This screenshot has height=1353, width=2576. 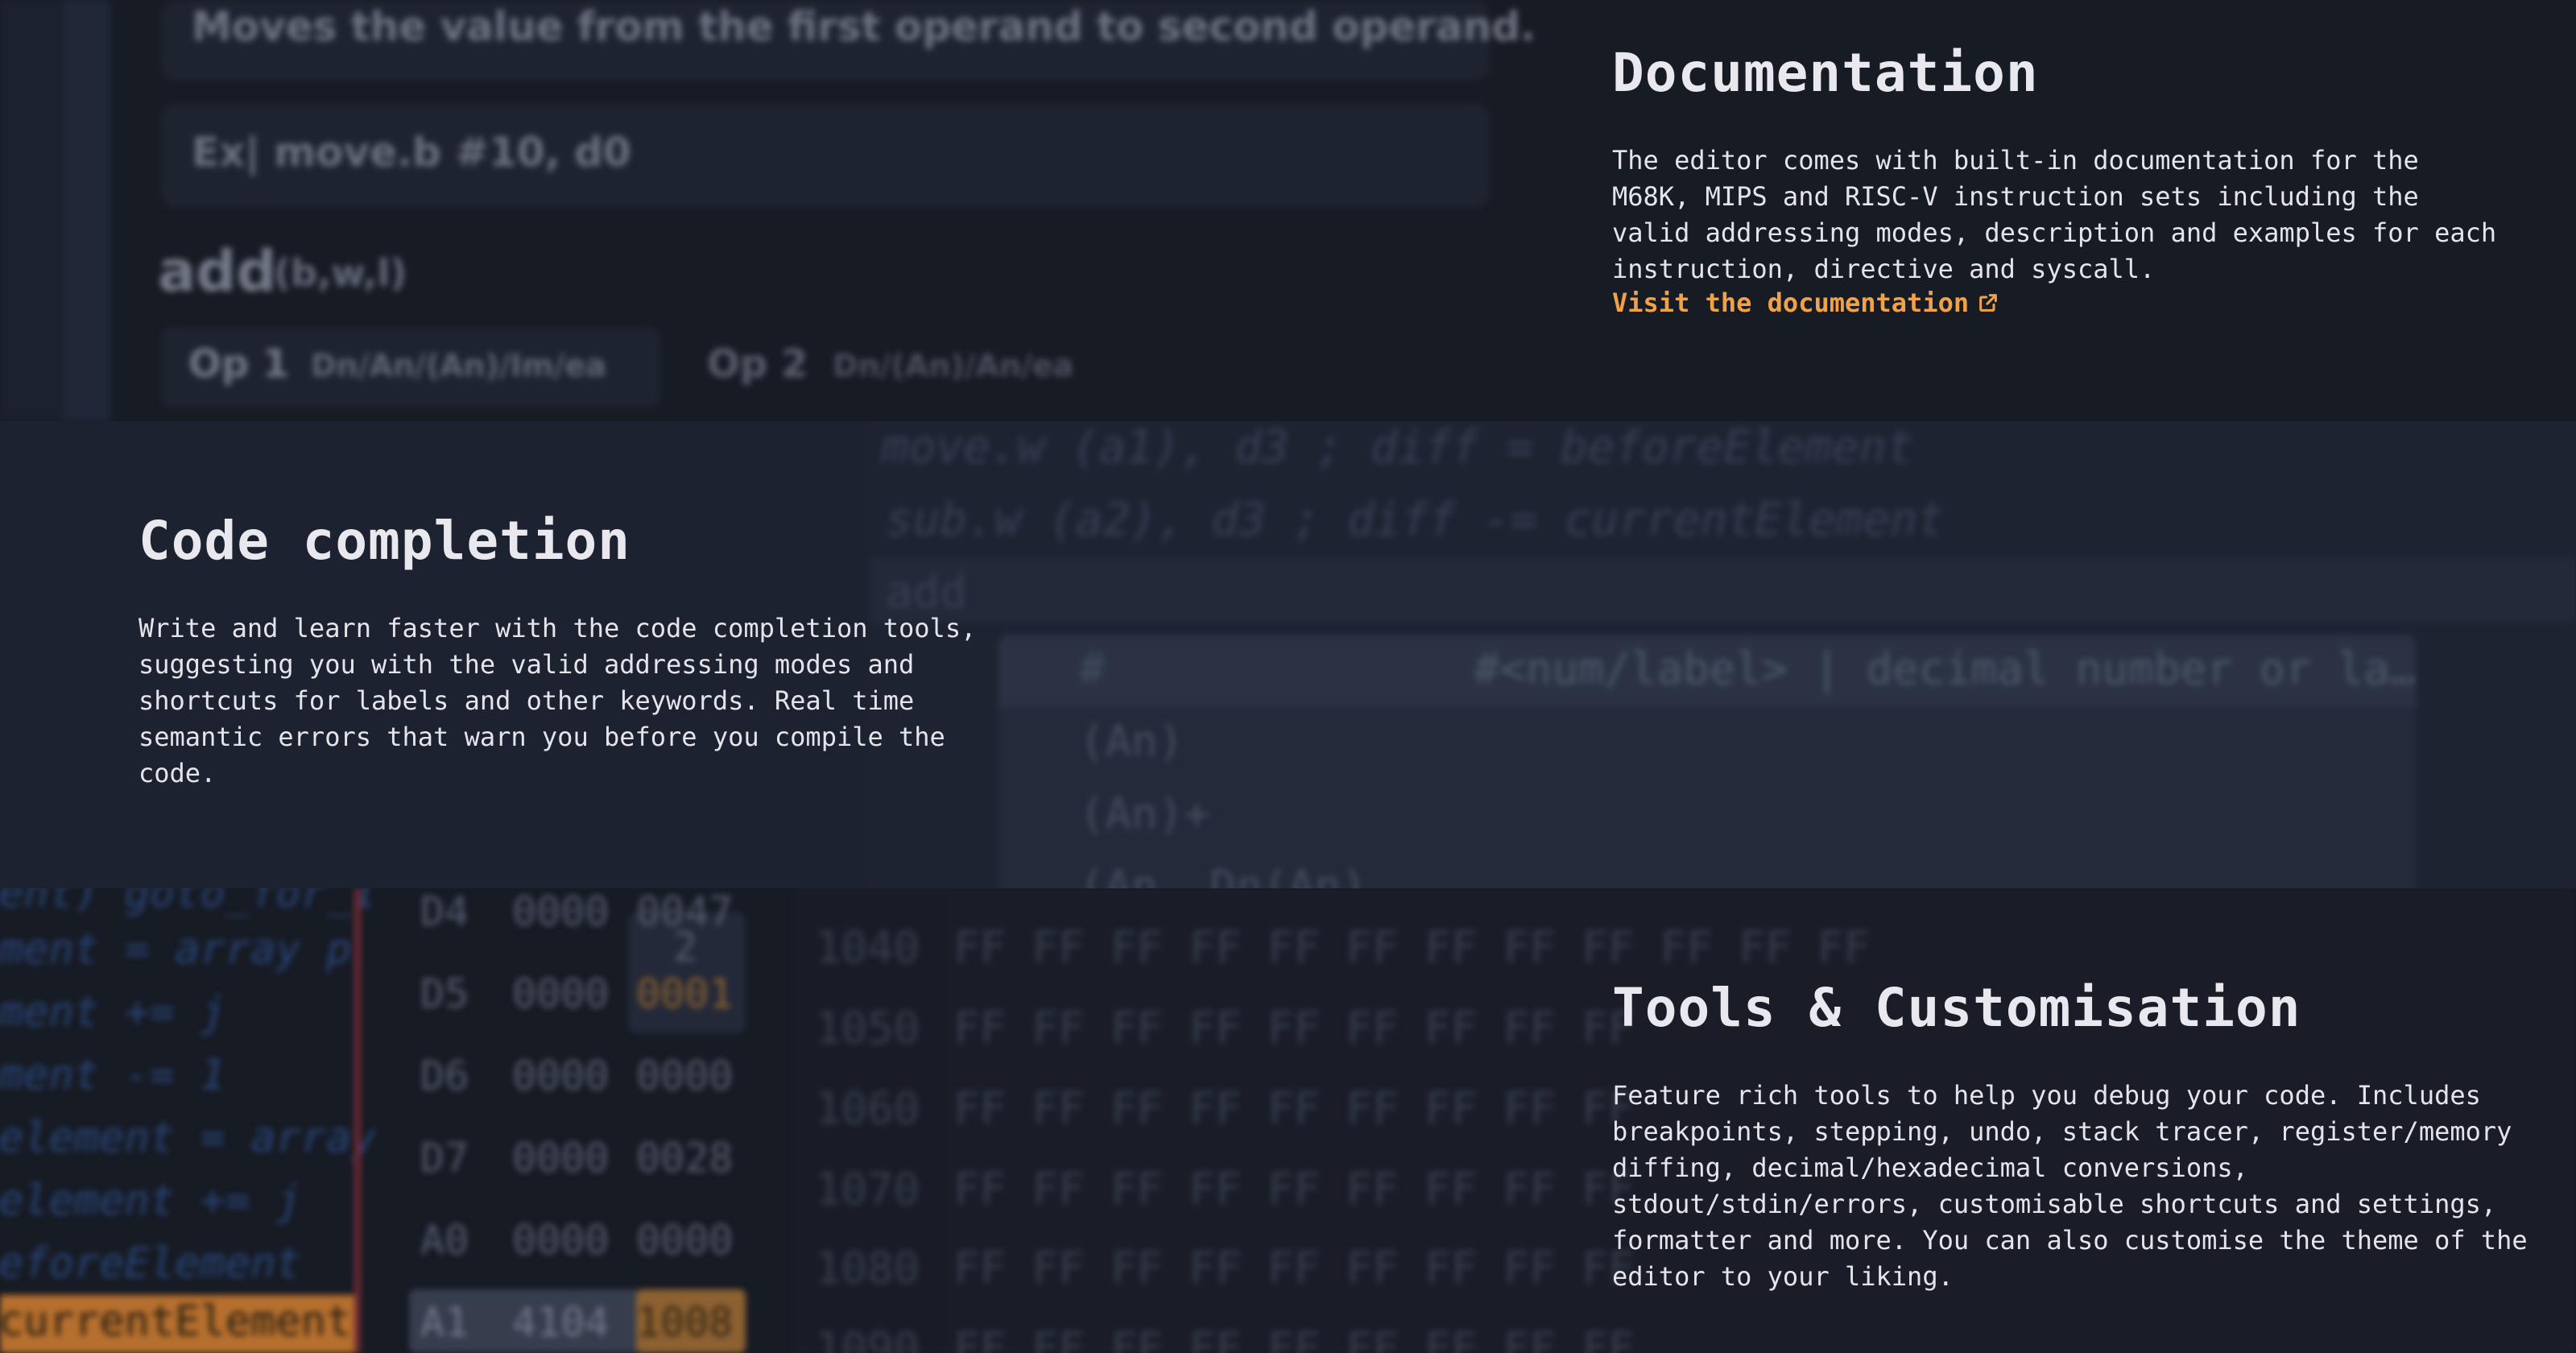 I want to click on docs-op1-modes: Dn/An/(An)/Im/ea, so click(x=459, y=365).